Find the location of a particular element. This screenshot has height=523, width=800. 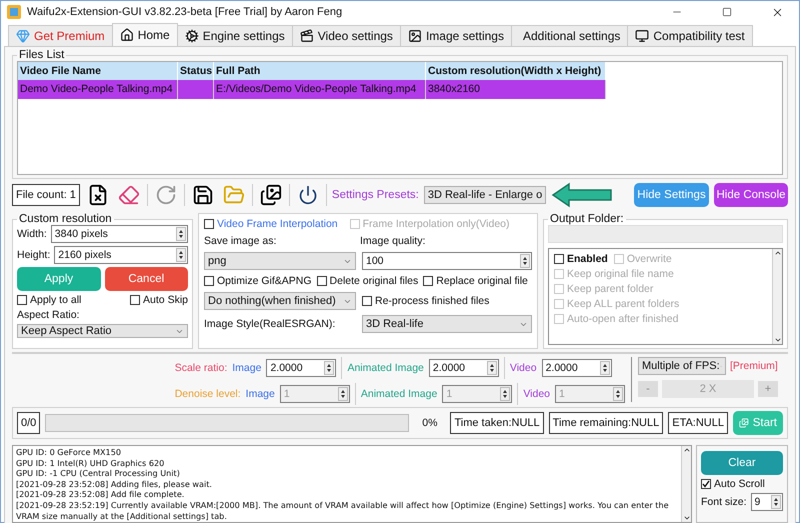

images-icon is located at coordinates (744, 423).